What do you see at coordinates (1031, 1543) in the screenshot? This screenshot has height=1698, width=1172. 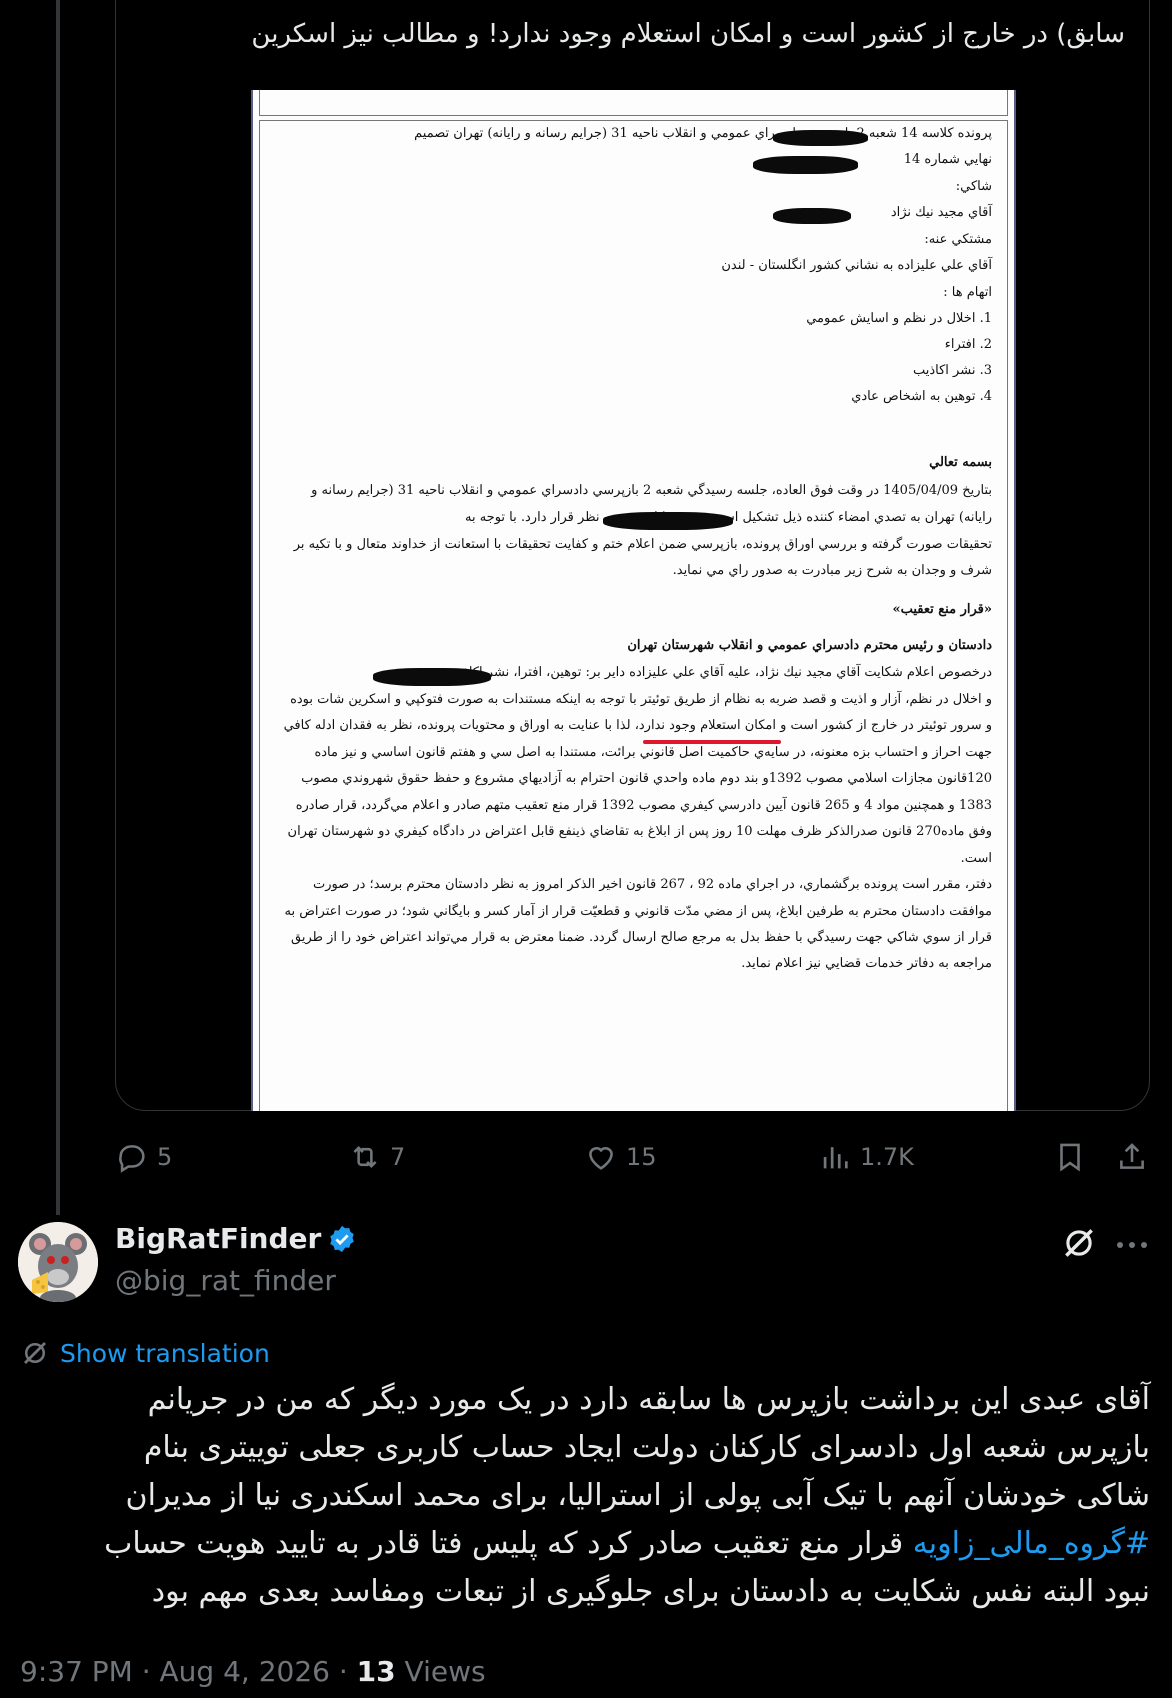 I see `hashtag-link: #گروه_مالی_زاویه` at bounding box center [1031, 1543].